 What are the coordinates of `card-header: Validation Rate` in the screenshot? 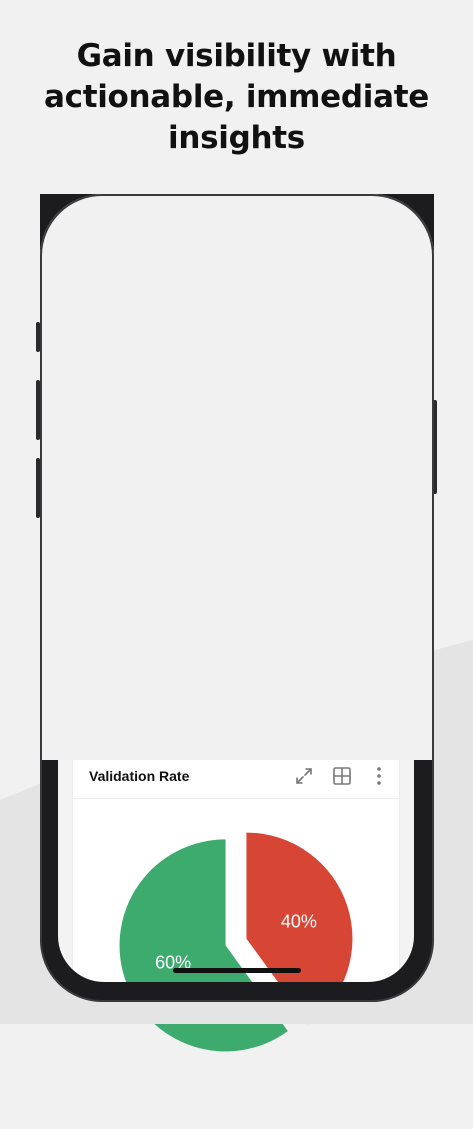 It's located at (236, 774).